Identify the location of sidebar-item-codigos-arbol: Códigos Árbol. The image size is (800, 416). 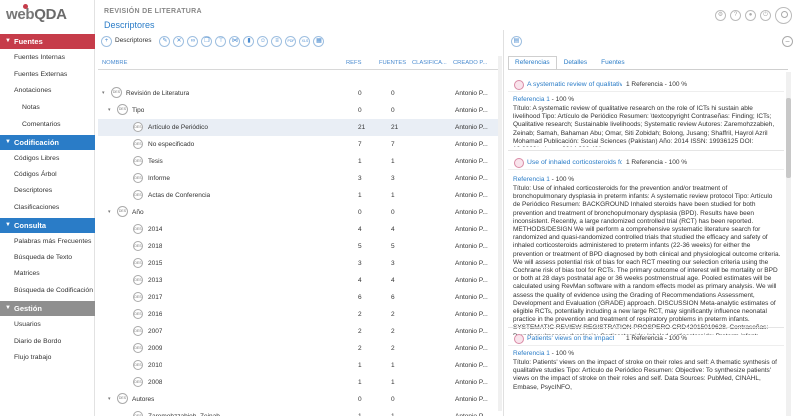
(35, 174).